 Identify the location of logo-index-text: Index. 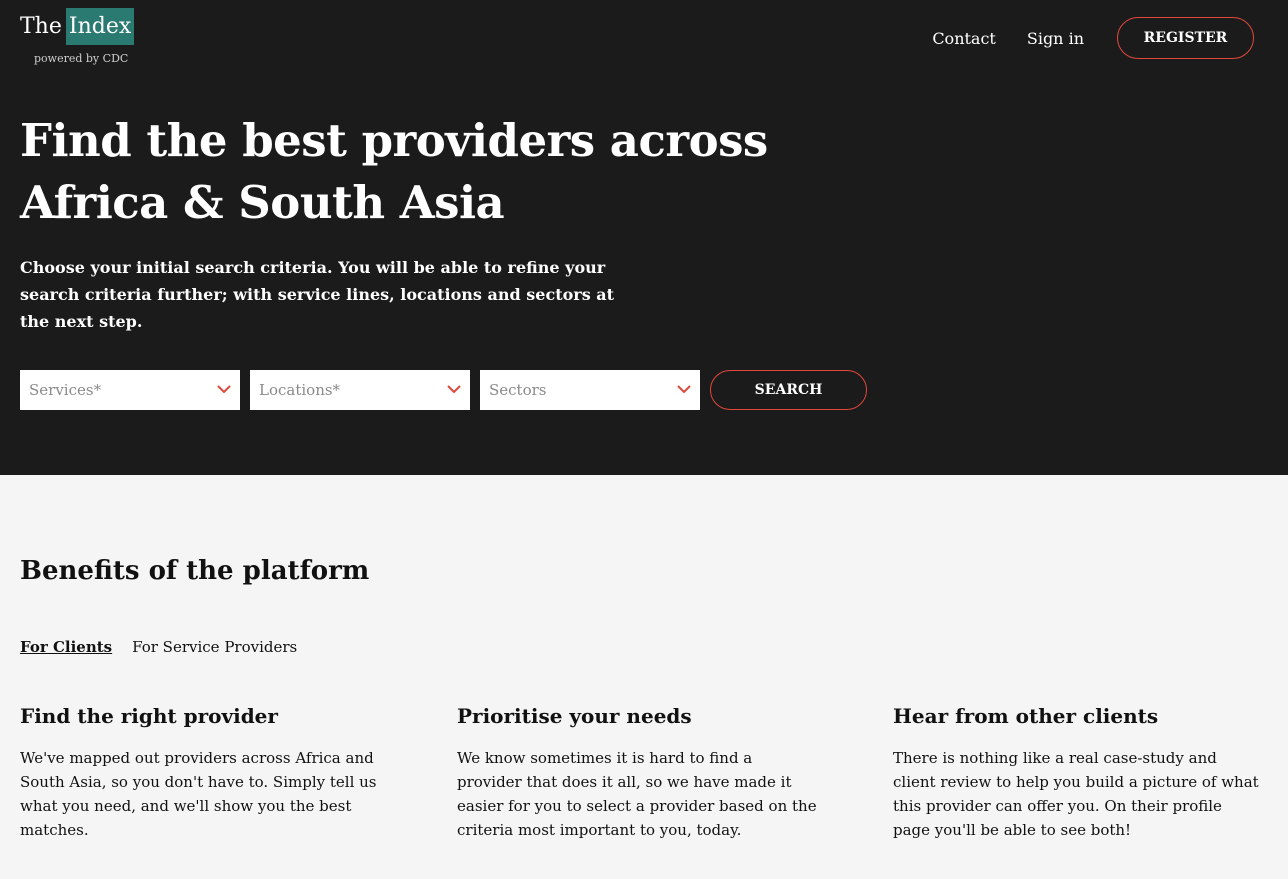
(100, 26).